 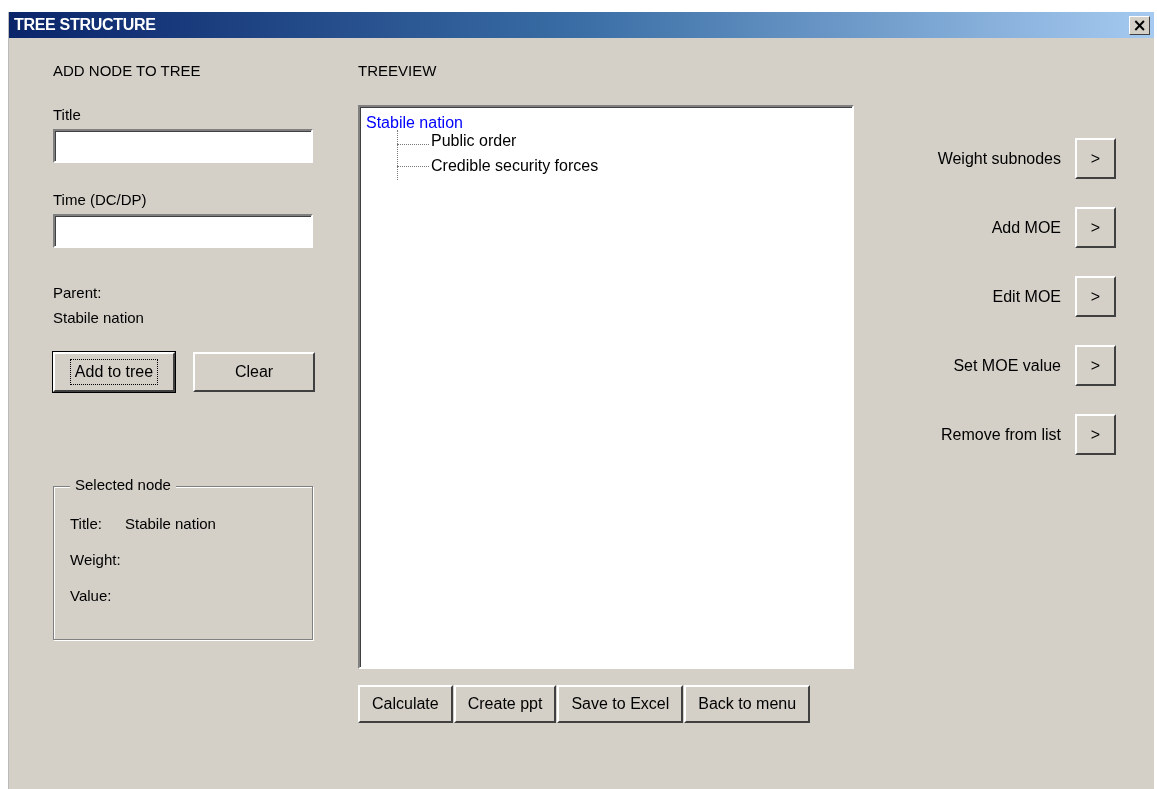 I want to click on action-label: Remove from list, so click(x=1000, y=434).